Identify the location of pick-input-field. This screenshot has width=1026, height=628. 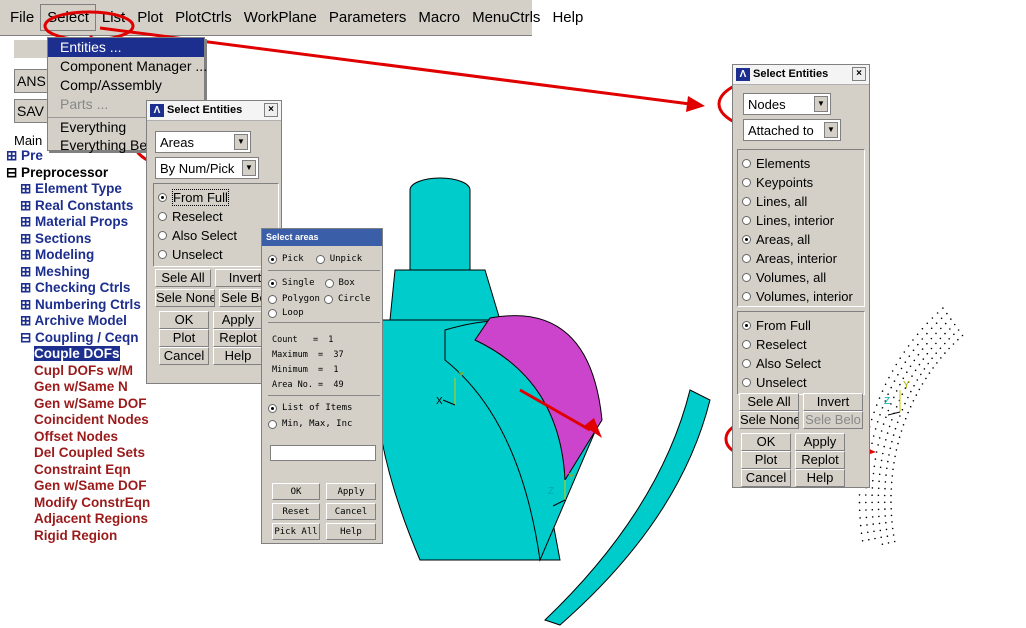
(323, 453).